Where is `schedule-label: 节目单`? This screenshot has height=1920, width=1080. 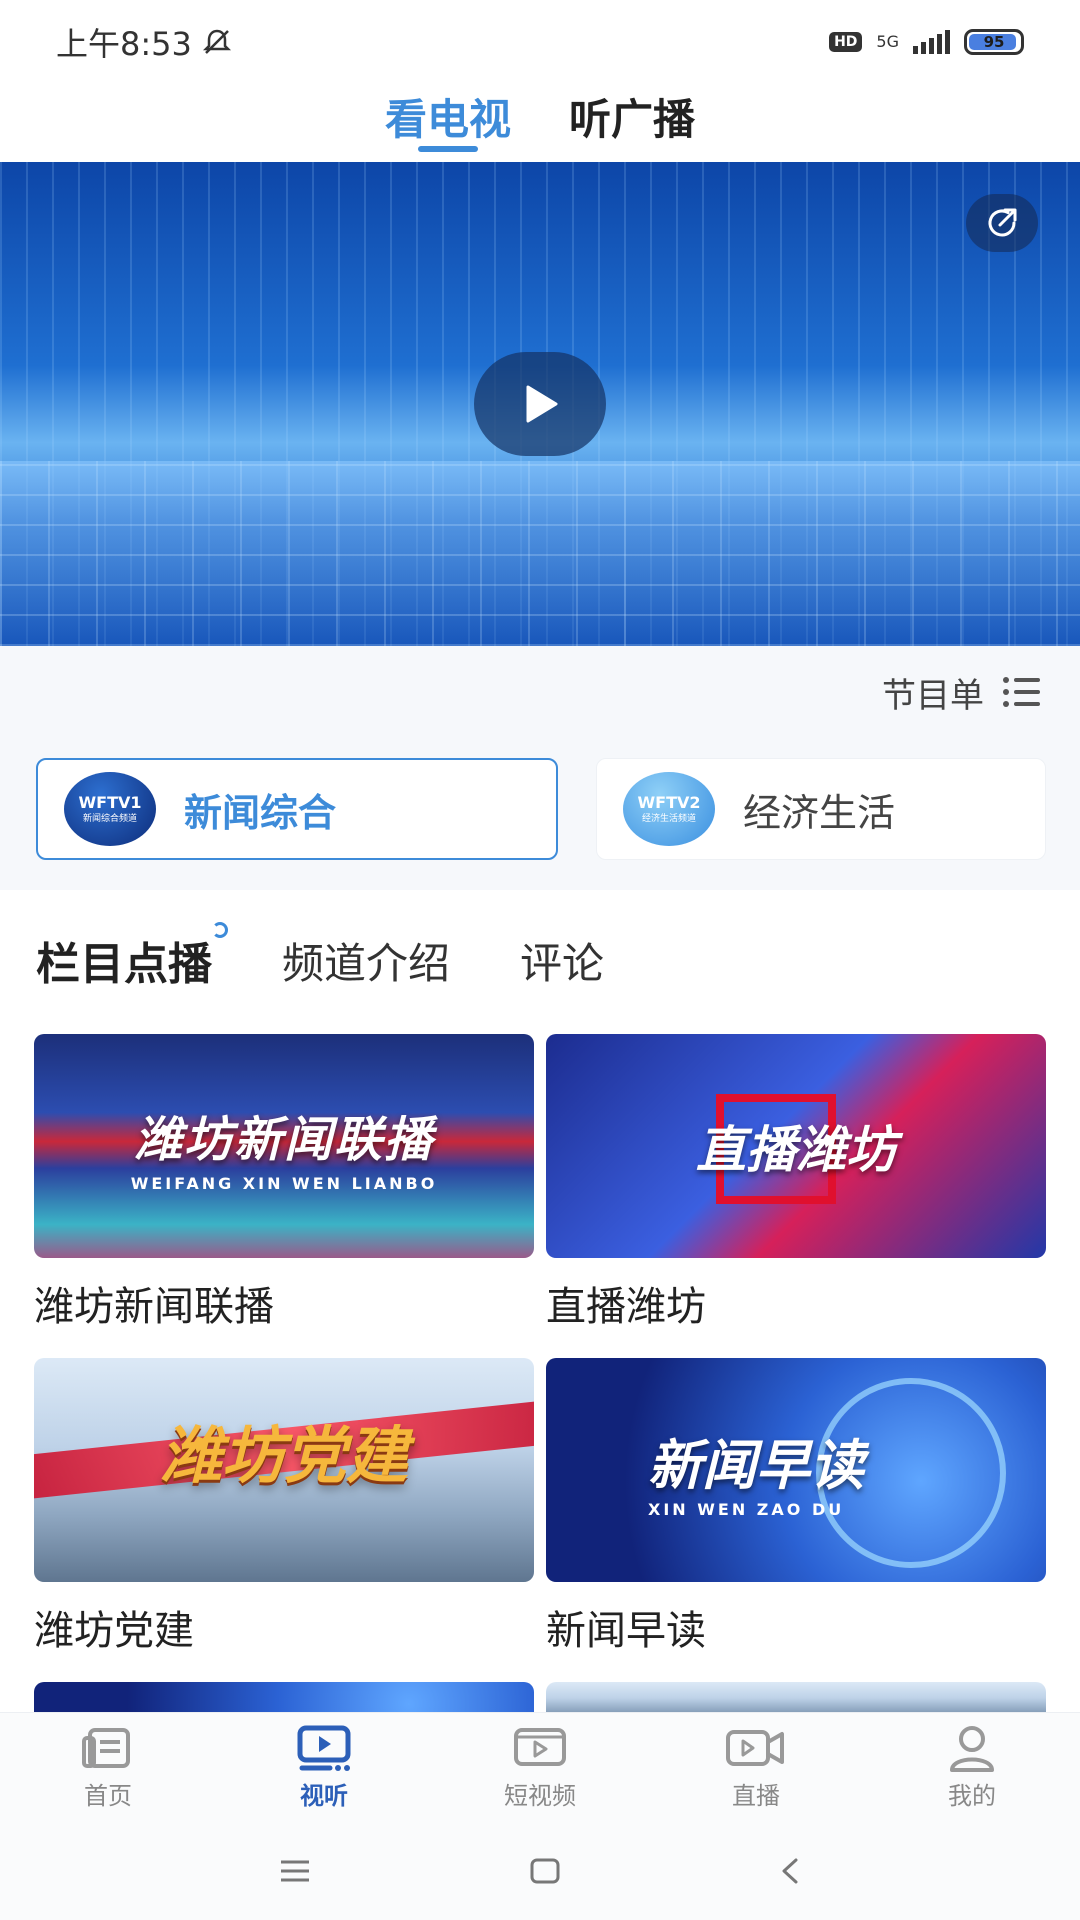 schedule-label: 节目单 is located at coordinates (933, 692).